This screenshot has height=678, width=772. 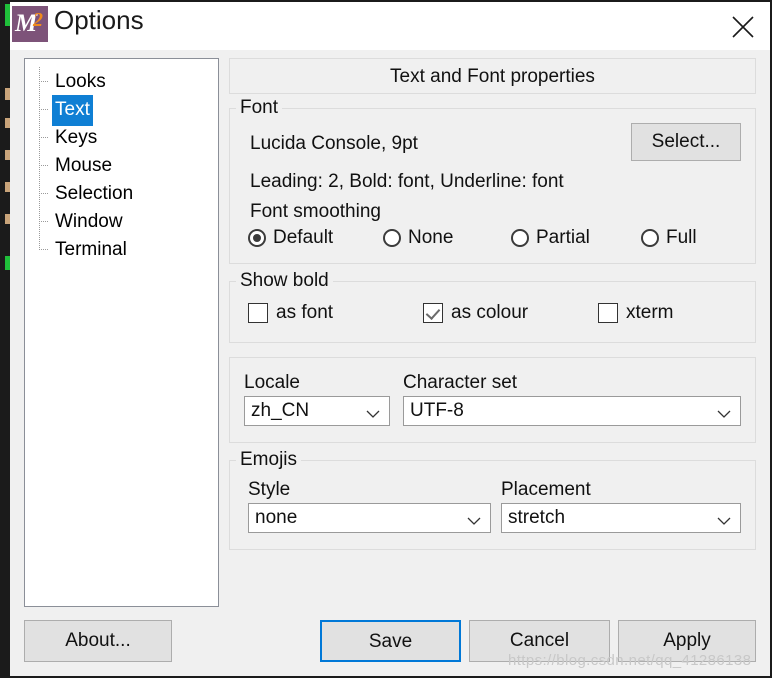 I want to click on sidebar-item-keys: Keys, so click(x=121, y=137).